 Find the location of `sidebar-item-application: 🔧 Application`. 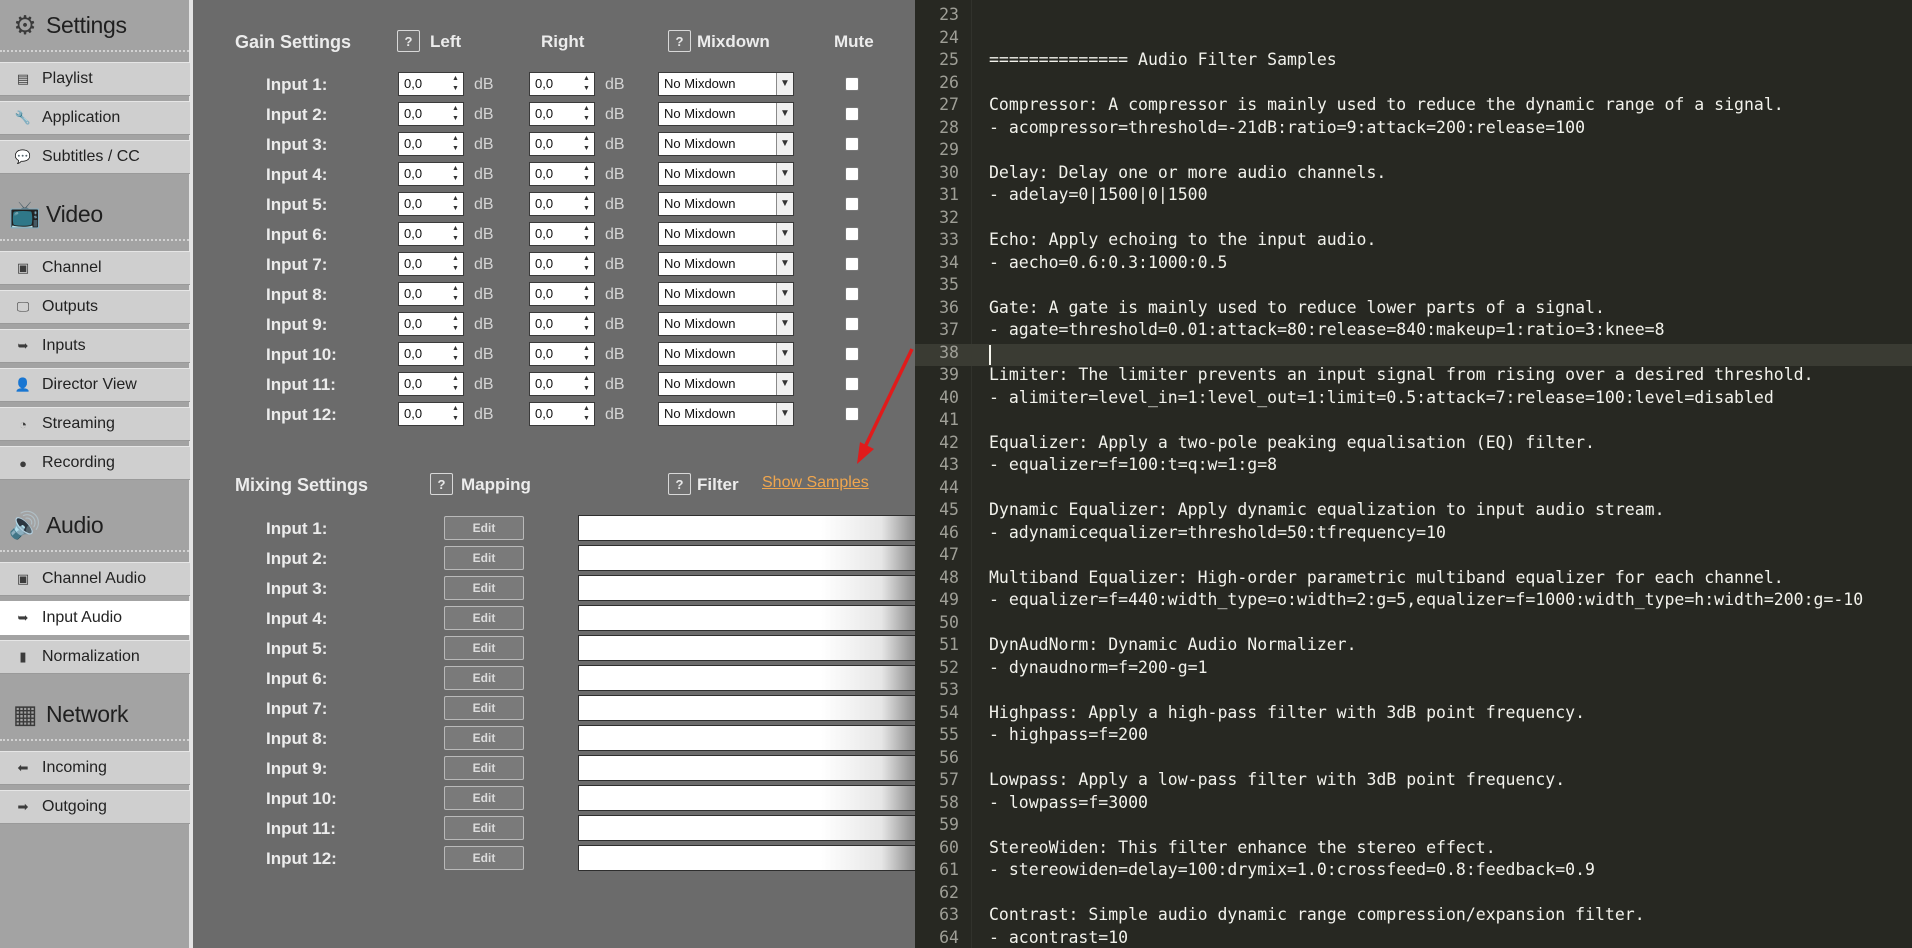

sidebar-item-application: 🔧 Application is located at coordinates (95, 118).